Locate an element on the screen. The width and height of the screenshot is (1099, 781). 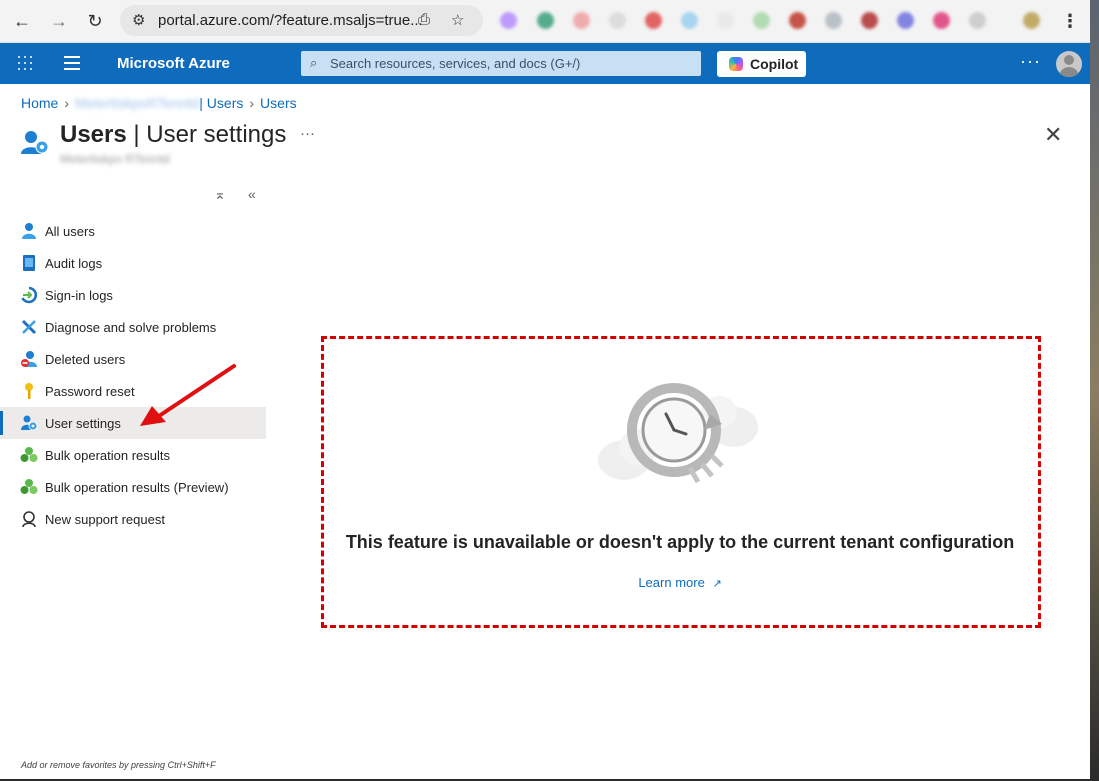
sidebar-item-label: Bulk operation results is located at coordinates (108, 455).